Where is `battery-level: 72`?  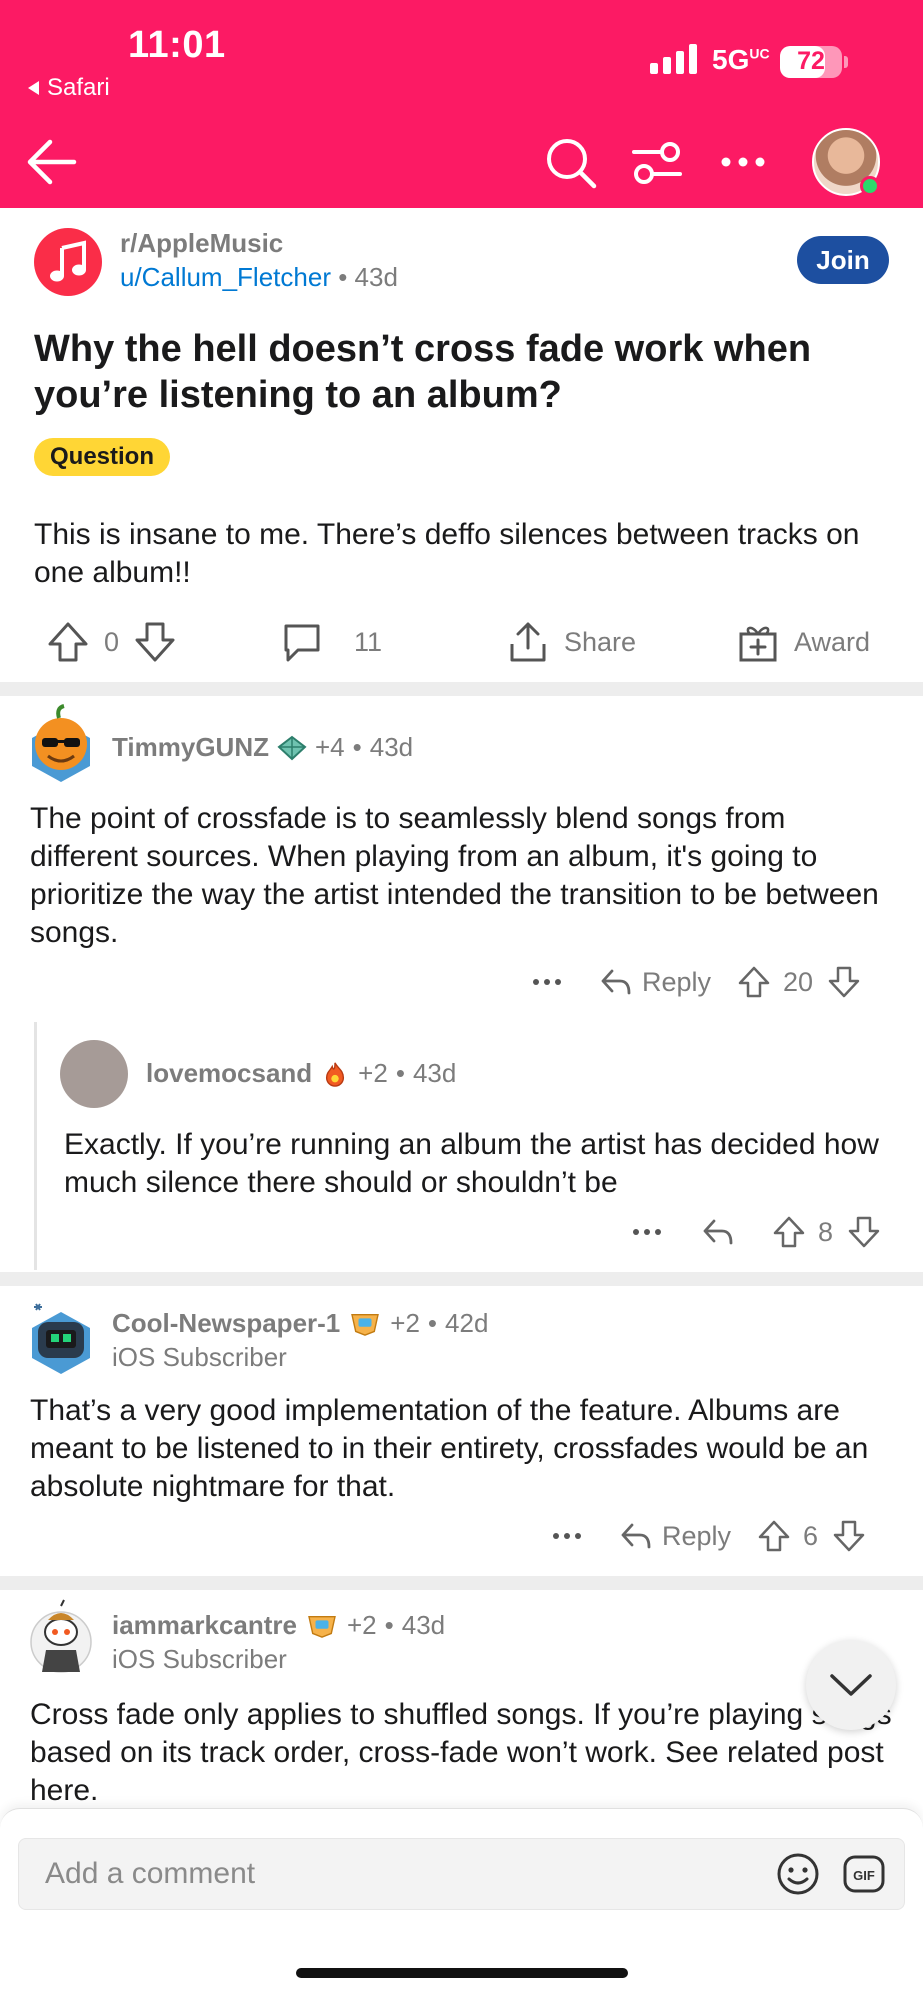
battery-level: 72 is located at coordinates (811, 61).